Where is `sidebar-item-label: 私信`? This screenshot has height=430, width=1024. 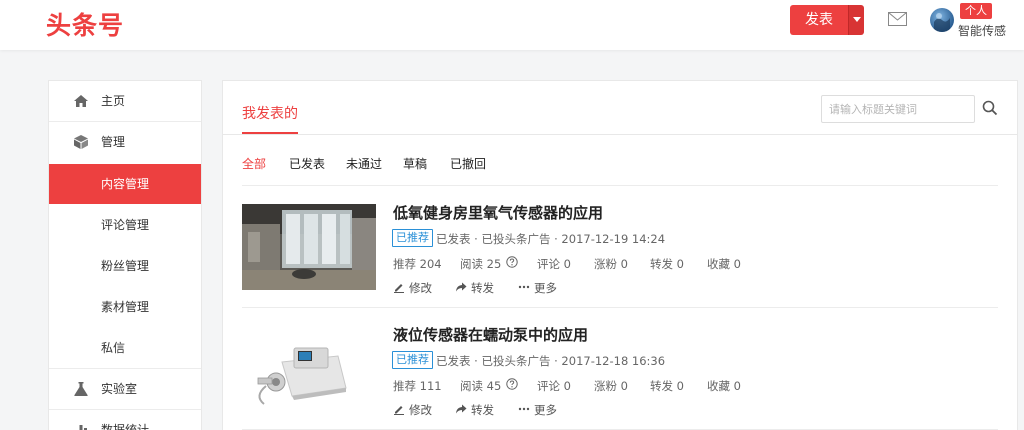
sidebar-item-label: 私信 is located at coordinates (113, 348).